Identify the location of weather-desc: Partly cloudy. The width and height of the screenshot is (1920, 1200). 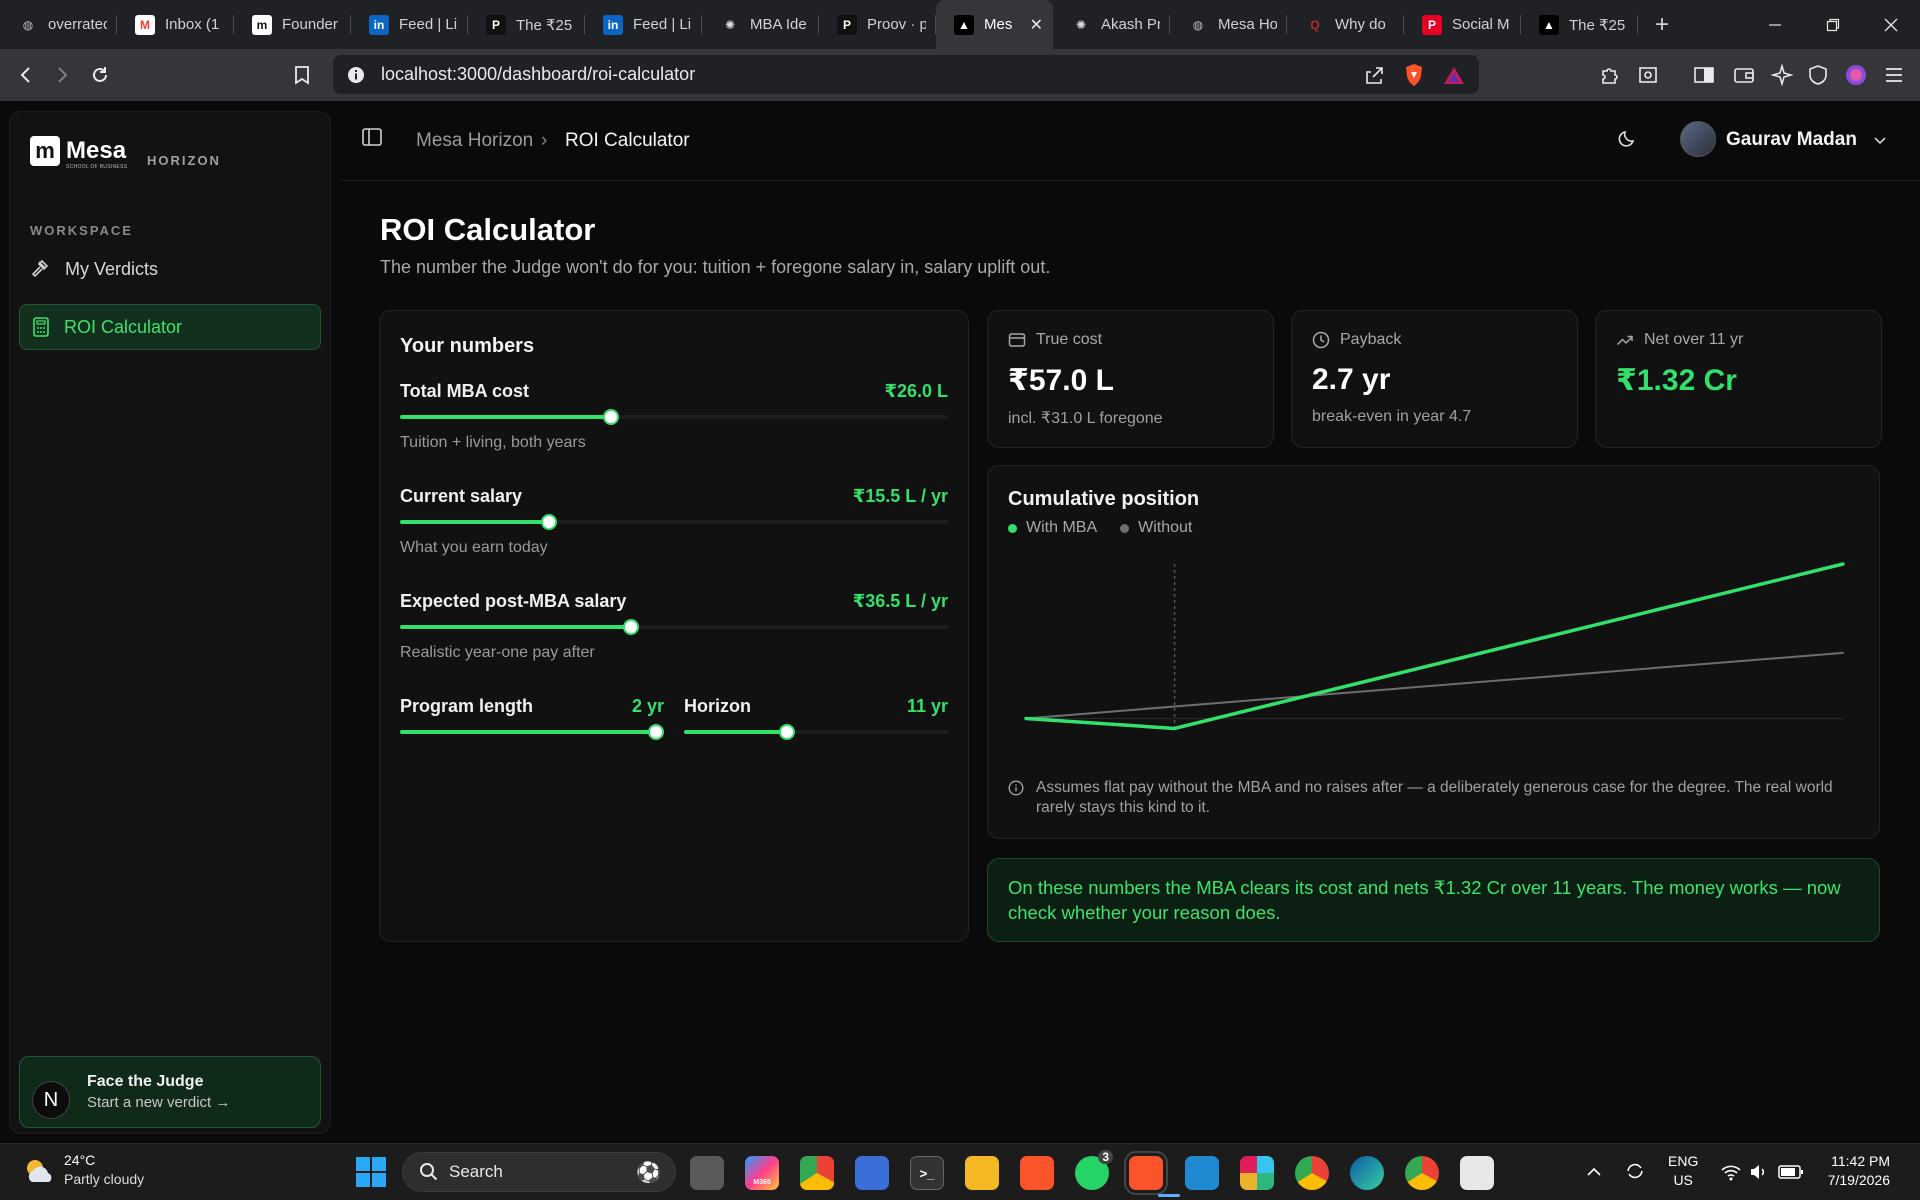
(104, 1179).